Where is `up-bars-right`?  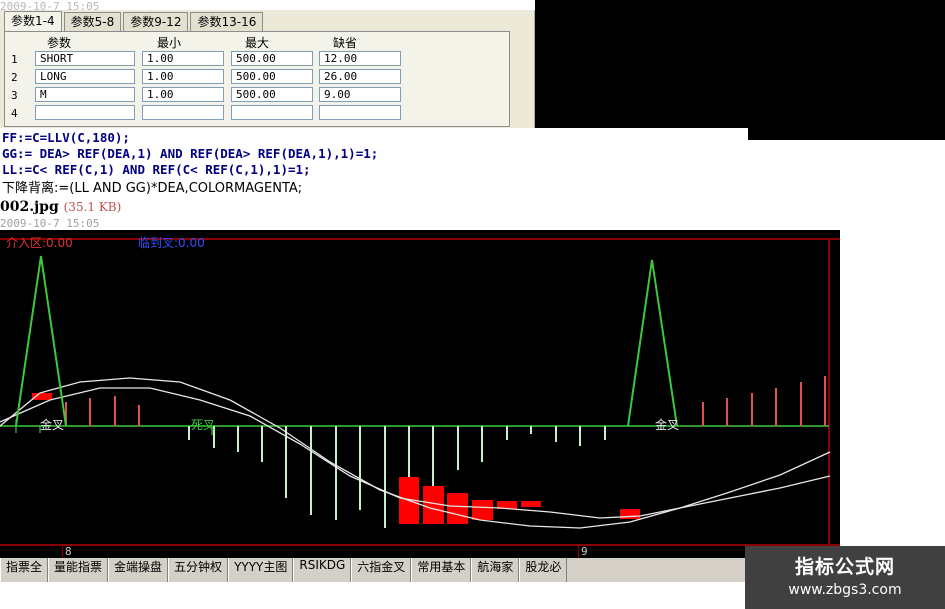 up-bars-right is located at coordinates (764, 401).